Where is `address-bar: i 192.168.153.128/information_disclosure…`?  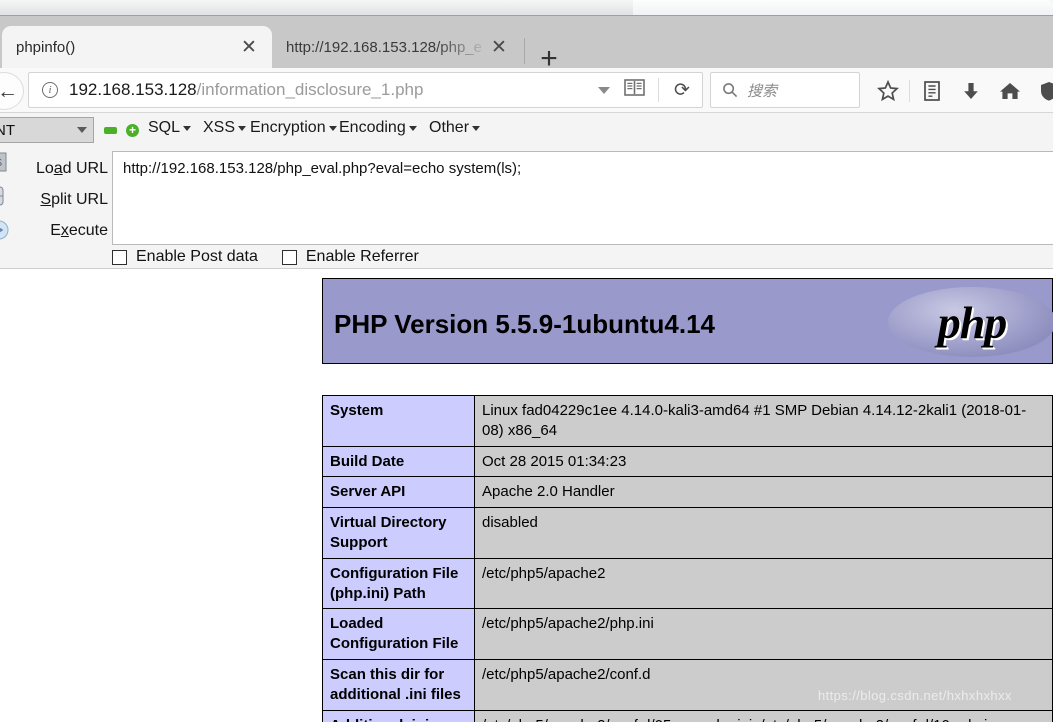 address-bar: i 192.168.153.128/information_disclosure… is located at coordinates (365, 90).